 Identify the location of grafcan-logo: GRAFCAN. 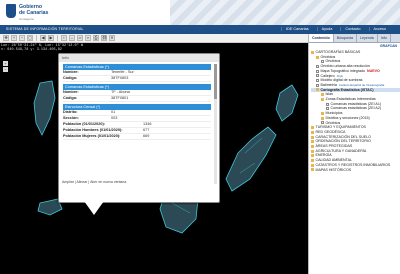
(388, 46).